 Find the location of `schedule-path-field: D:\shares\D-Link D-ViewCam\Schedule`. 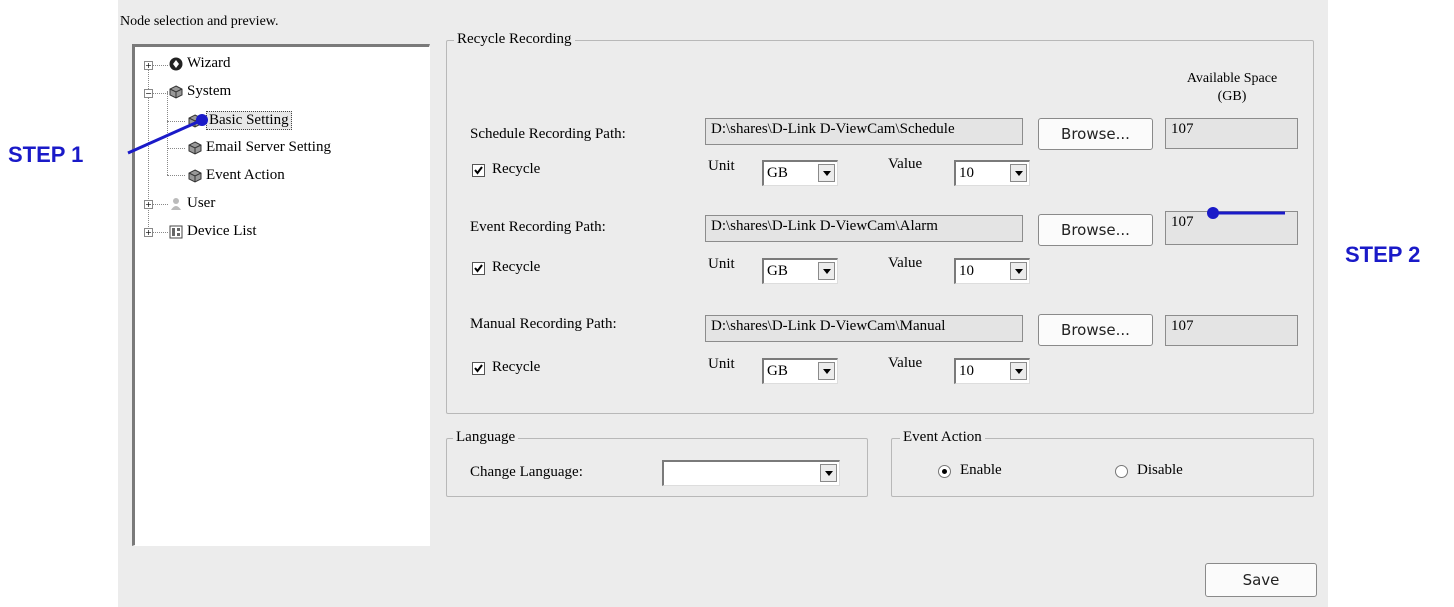

schedule-path-field: D:\shares\D-Link D-ViewCam\Schedule is located at coordinates (864, 131).